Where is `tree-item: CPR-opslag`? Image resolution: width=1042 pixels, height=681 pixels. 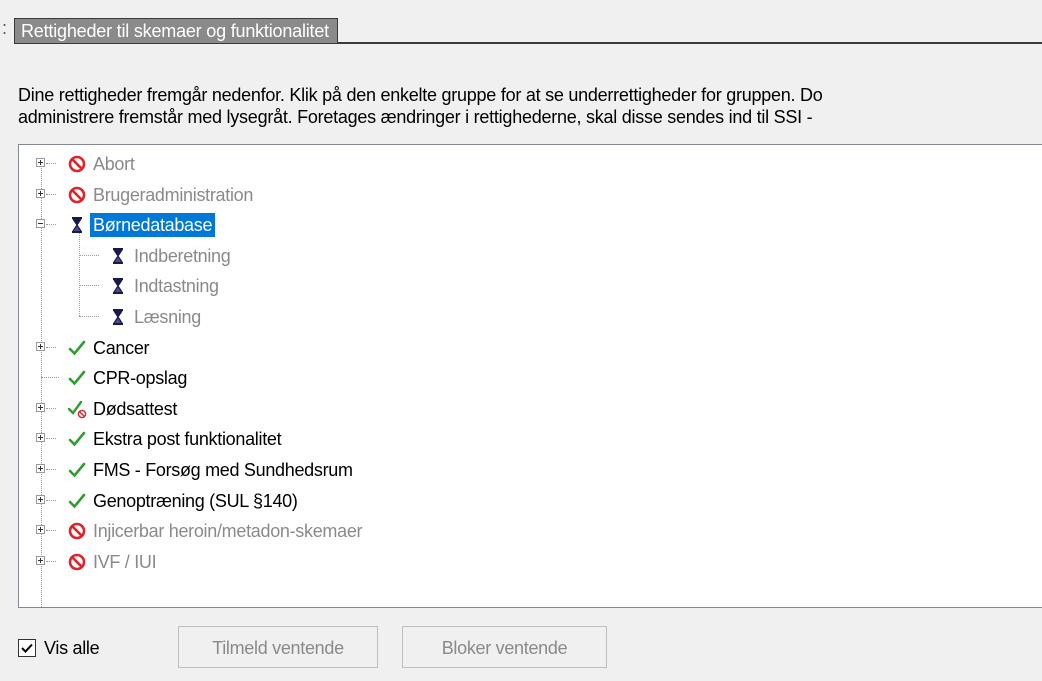 tree-item: CPR-opslag is located at coordinates (530, 378).